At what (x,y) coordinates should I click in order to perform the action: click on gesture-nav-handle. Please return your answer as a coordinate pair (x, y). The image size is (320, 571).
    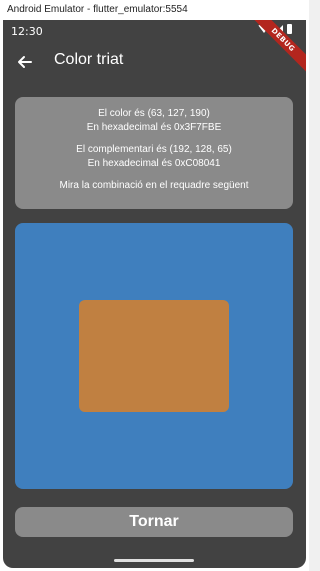
    Looking at the image, I should click on (154, 560).